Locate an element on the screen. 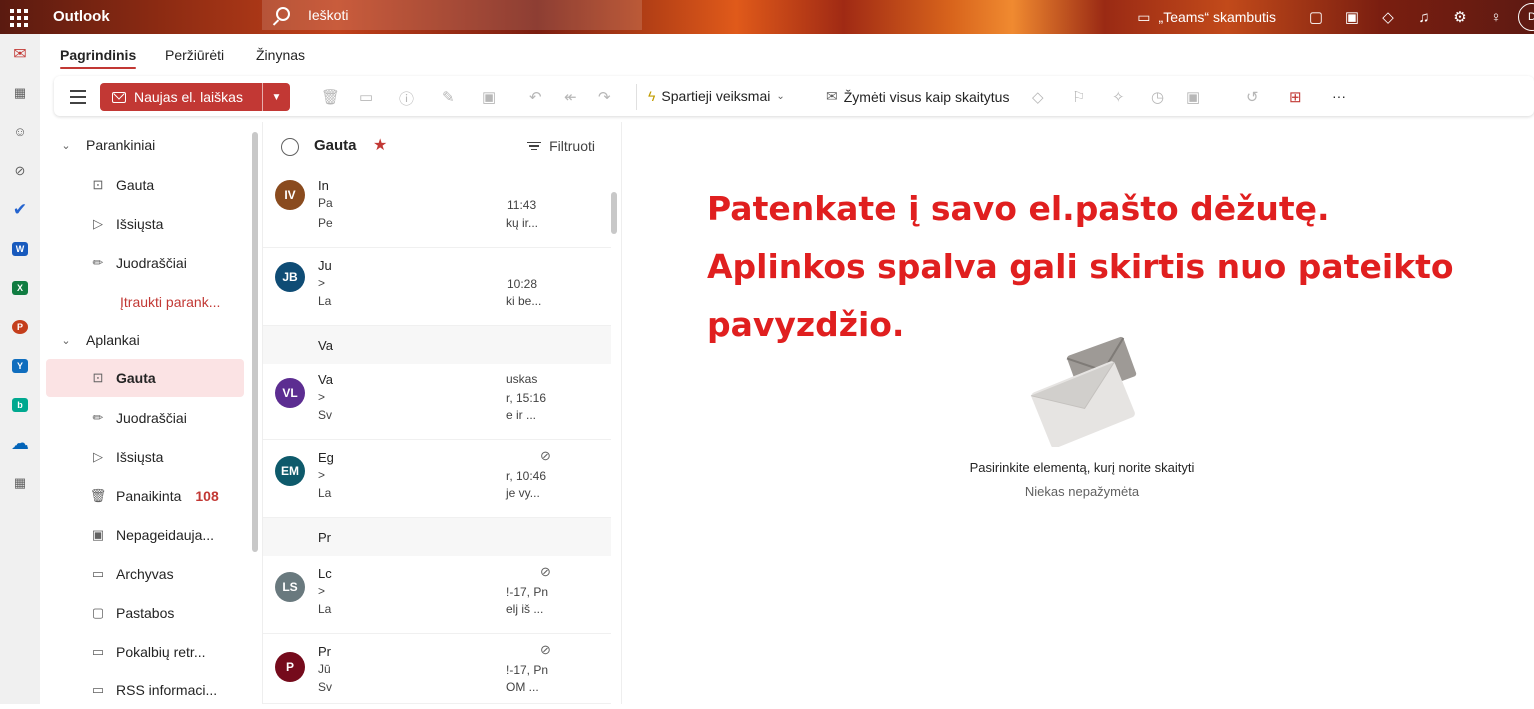  rules-icon: ▣ is located at coordinates (1193, 97).